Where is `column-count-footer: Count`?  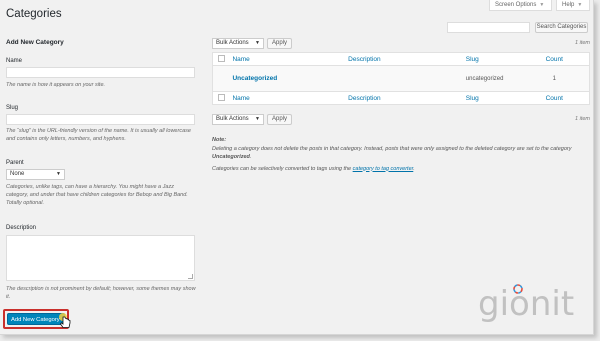
column-count-footer: Count is located at coordinates (567, 98).